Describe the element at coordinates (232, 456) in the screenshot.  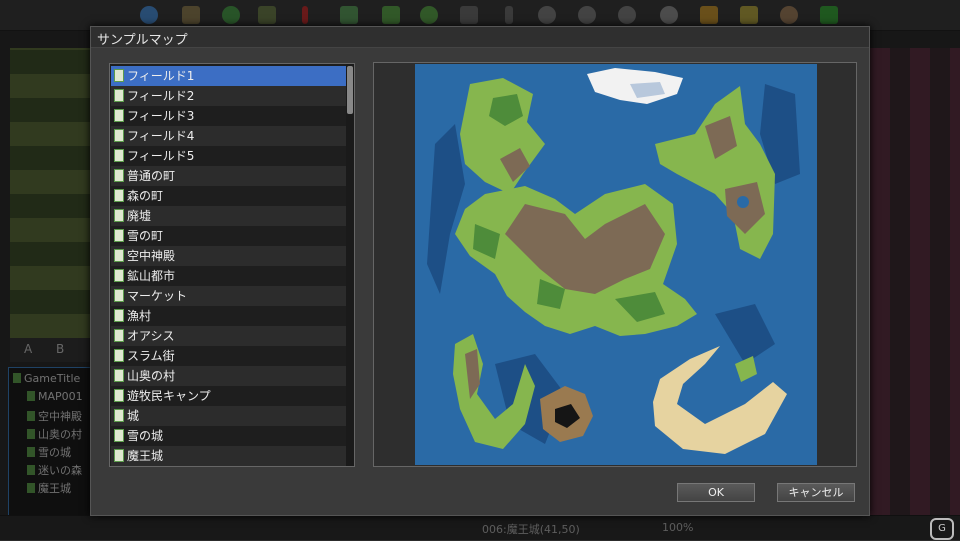
I see `map-list-item: 魔王城` at that location.